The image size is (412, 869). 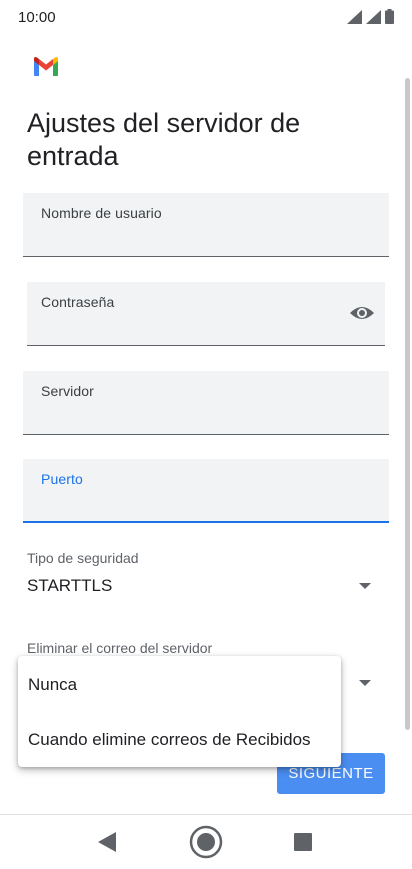 What do you see at coordinates (120, 648) in the screenshot?
I see `delete-from-server-label: Eliminar el correo del servidor` at bounding box center [120, 648].